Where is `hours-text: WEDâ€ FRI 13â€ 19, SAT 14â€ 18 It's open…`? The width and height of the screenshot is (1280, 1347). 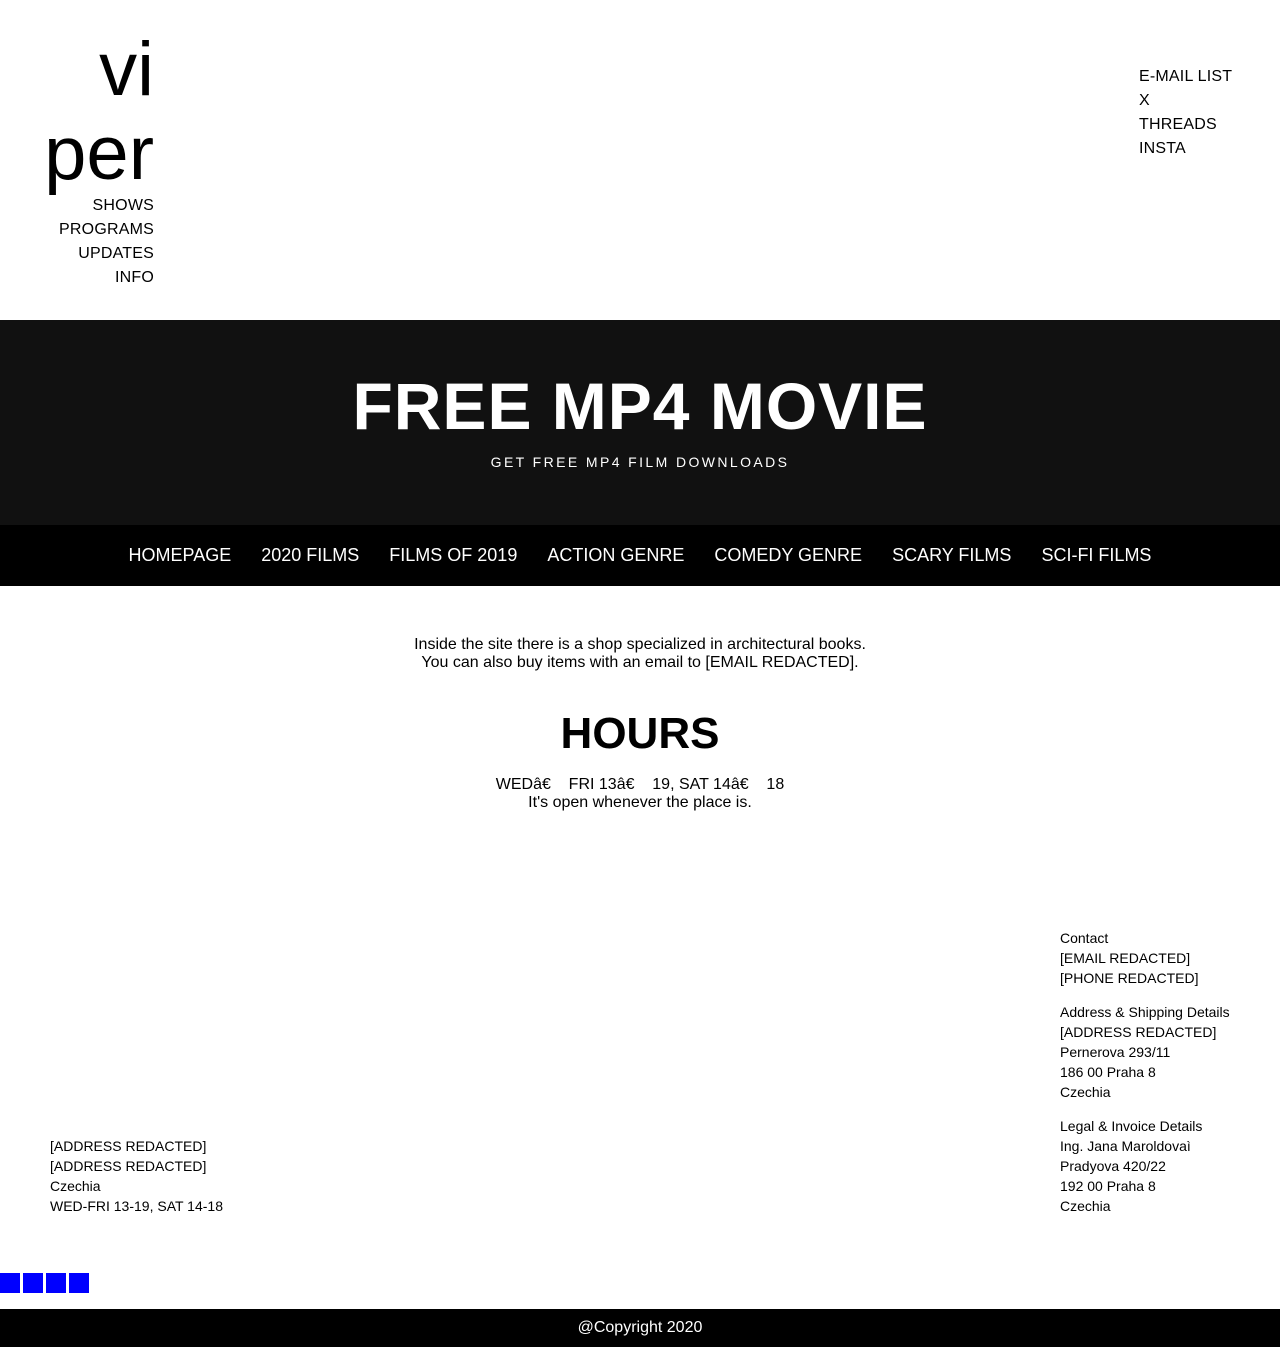
hours-text: WEDâ€ FRI 13â€ 19, SAT 14â€ 18 It's open… is located at coordinates (640, 794).